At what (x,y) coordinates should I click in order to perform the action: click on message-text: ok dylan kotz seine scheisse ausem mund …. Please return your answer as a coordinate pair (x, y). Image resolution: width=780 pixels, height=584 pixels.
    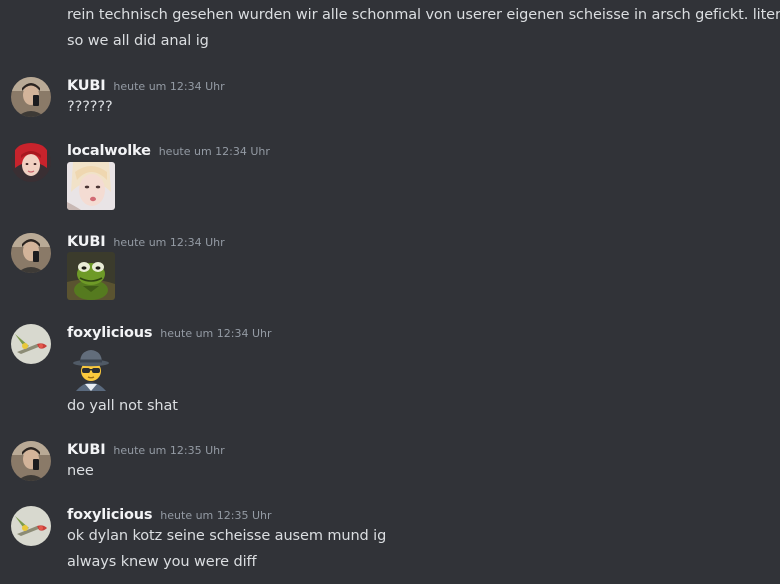
    Looking at the image, I should click on (227, 536).